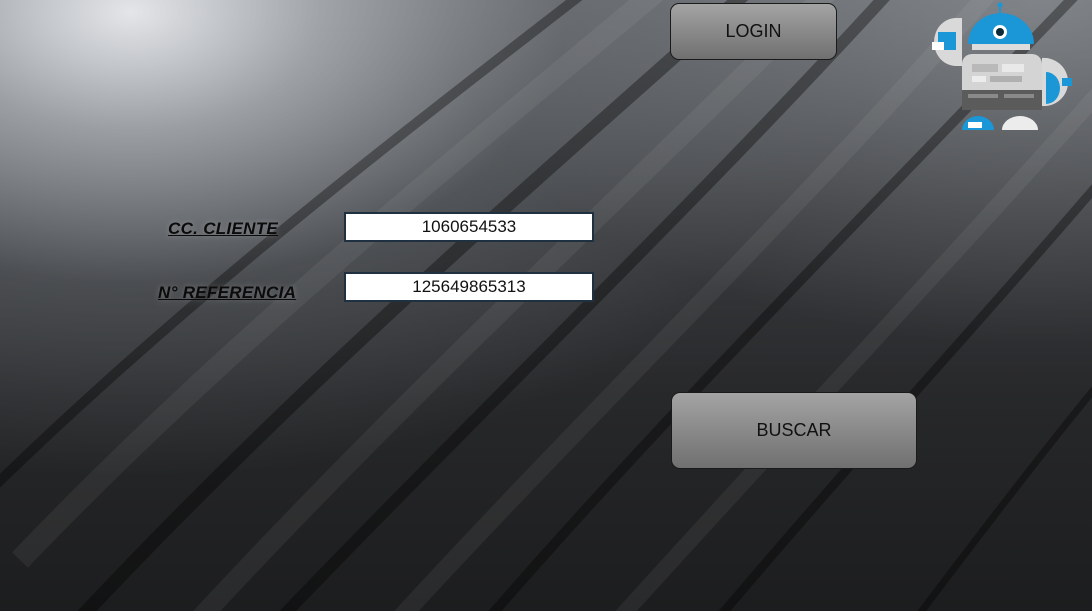 The width and height of the screenshot is (1092, 611). What do you see at coordinates (469, 287) in the screenshot?
I see `referencia-input` at bounding box center [469, 287].